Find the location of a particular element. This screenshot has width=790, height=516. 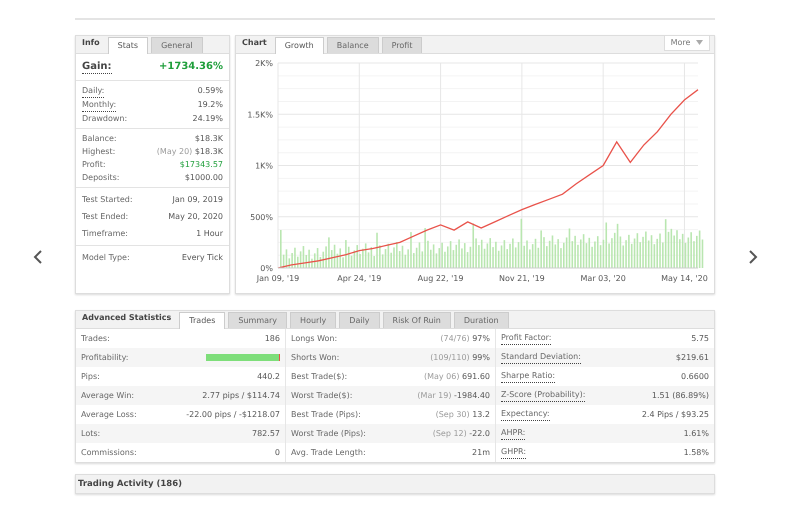

stat-label: Commissions: is located at coordinates (109, 452).